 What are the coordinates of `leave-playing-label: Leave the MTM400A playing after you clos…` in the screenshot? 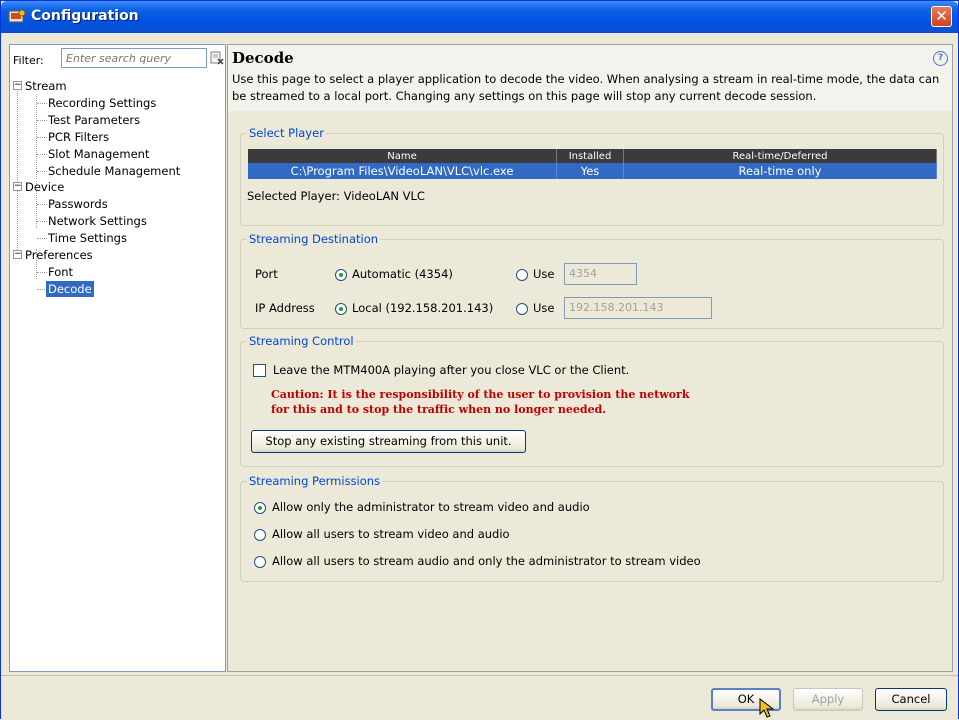 It's located at (451, 370).